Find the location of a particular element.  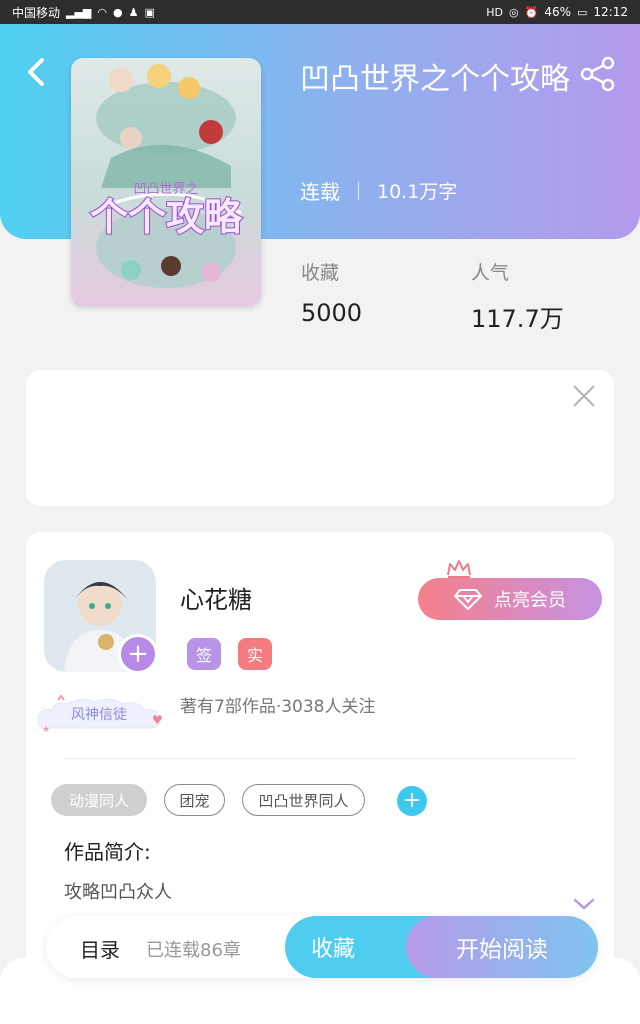

stat-label: 人气 is located at coordinates (490, 273).